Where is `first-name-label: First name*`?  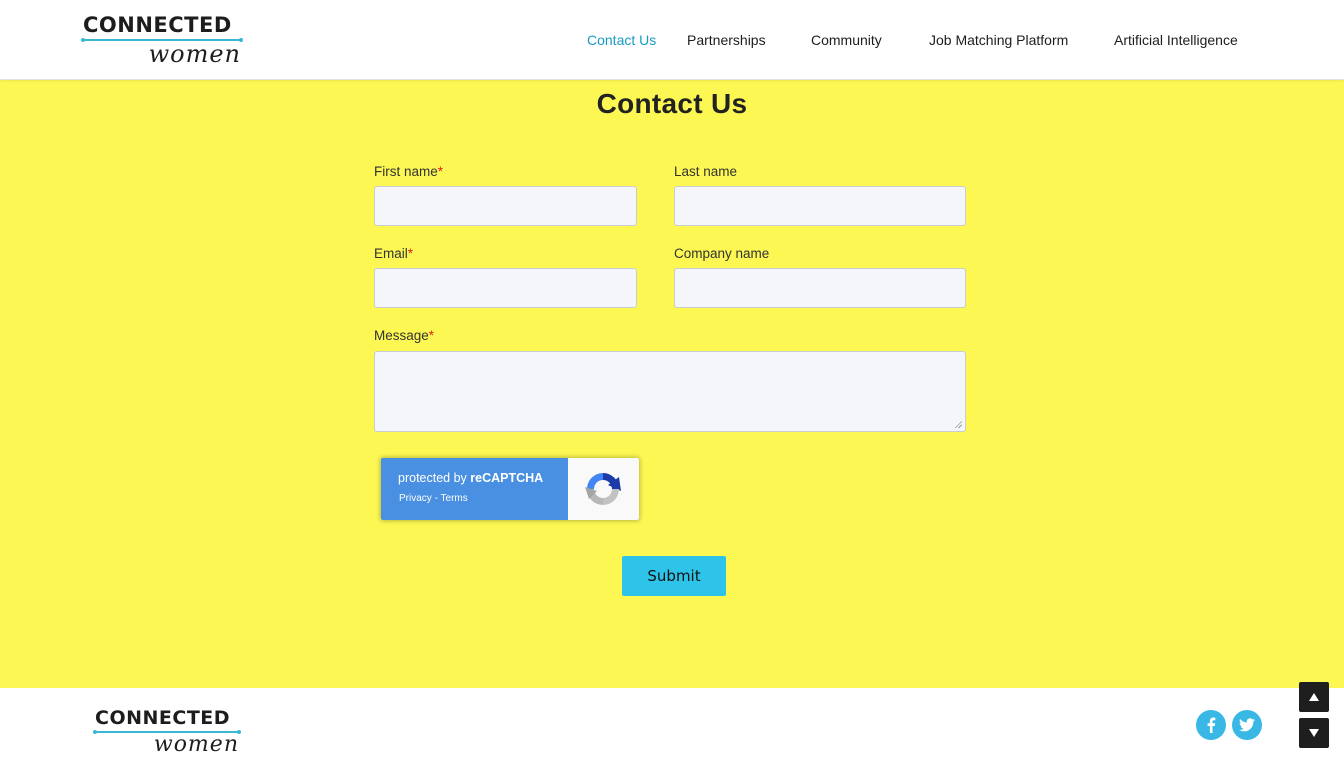
first-name-label: First name* is located at coordinates (408, 171).